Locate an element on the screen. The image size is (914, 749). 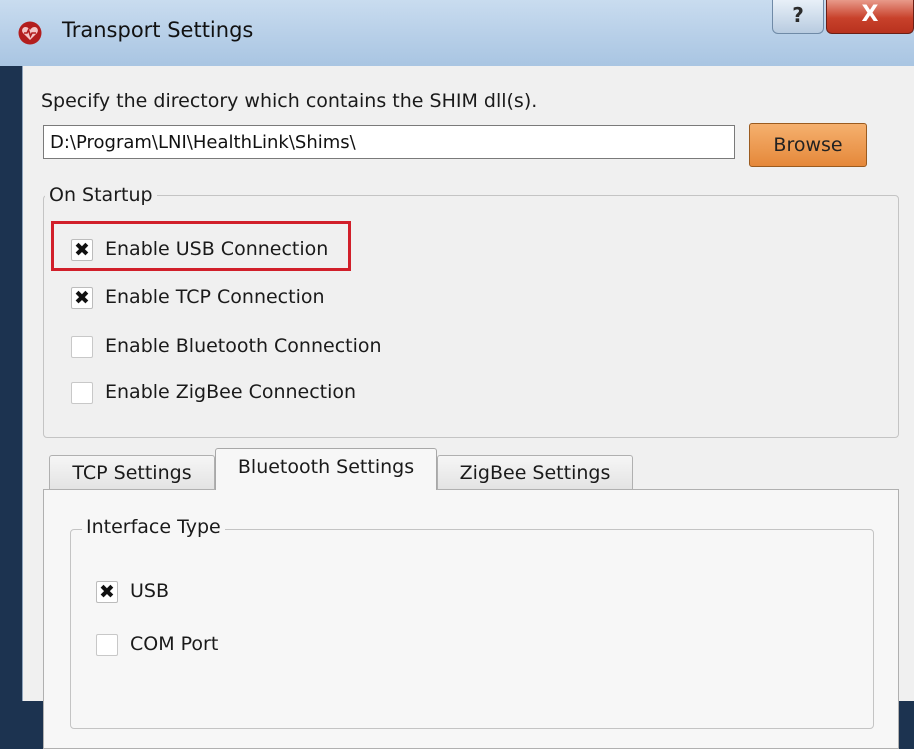
zigbee-connection-label: Enable ZigBee Connection is located at coordinates (231, 392).